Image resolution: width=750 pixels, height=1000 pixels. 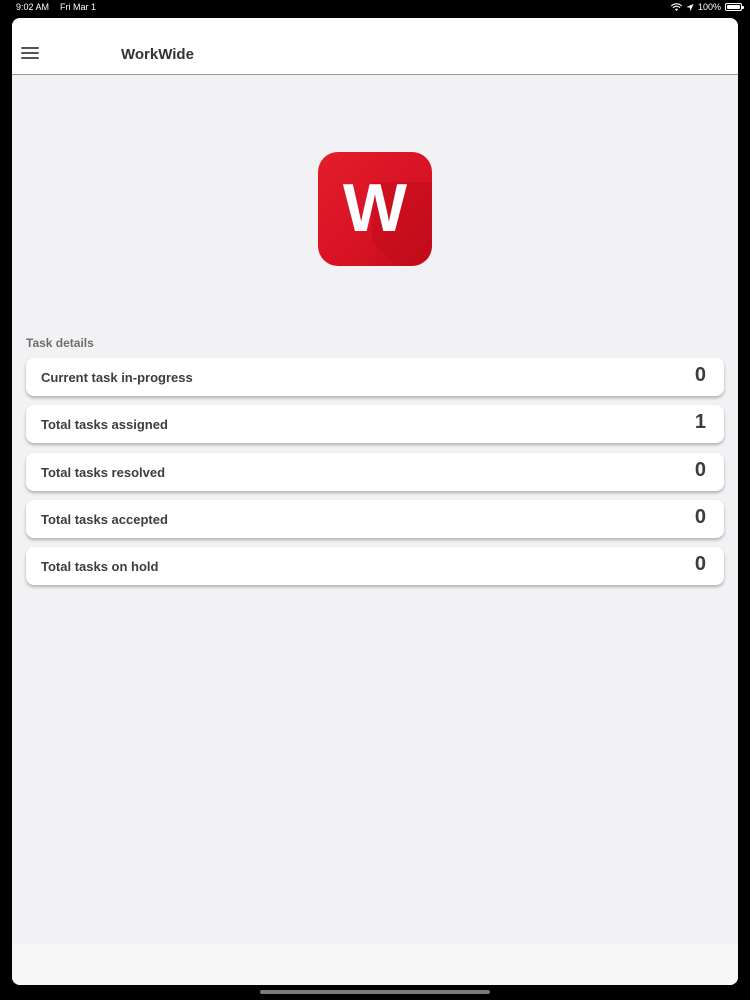 What do you see at coordinates (78, 7) in the screenshot?
I see `status-date: Fri Mar 1` at bounding box center [78, 7].